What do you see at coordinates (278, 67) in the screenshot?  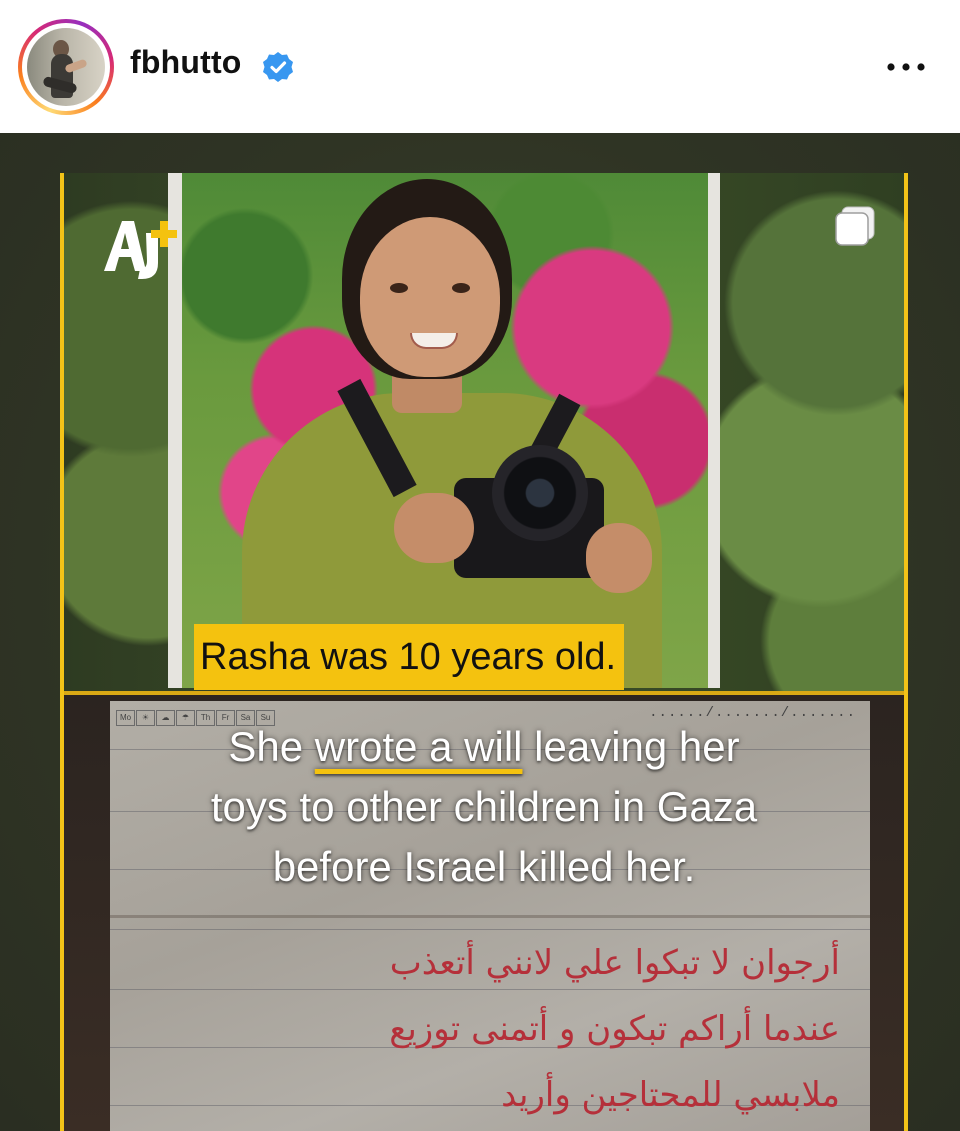 I see `verified-badge-icon` at bounding box center [278, 67].